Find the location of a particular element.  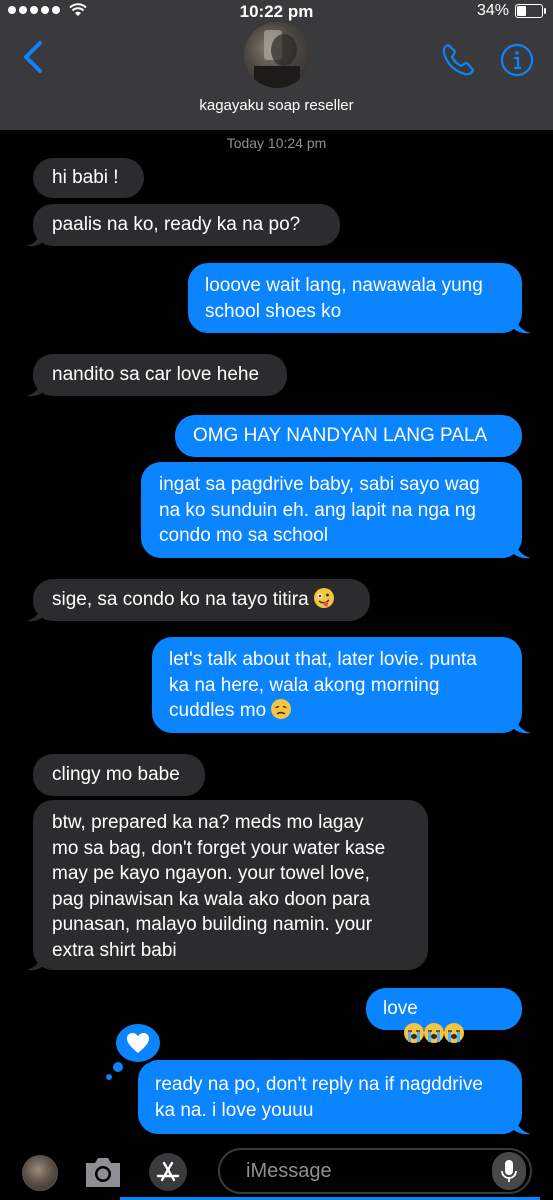

message-bubble-received: nandito sa car love hehe is located at coordinates (160, 375).